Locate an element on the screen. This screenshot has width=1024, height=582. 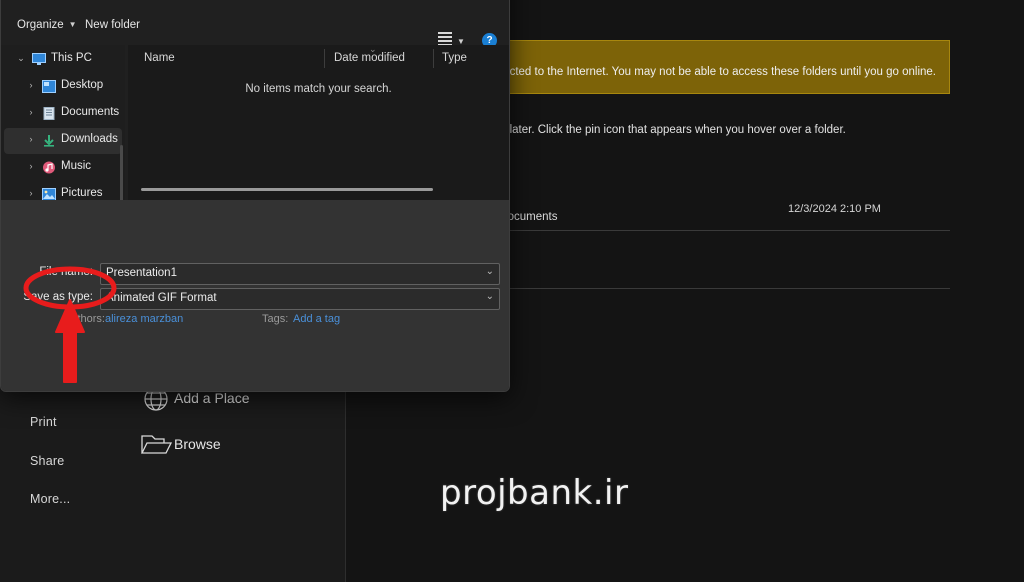
music-icon is located at coordinates (49, 167).